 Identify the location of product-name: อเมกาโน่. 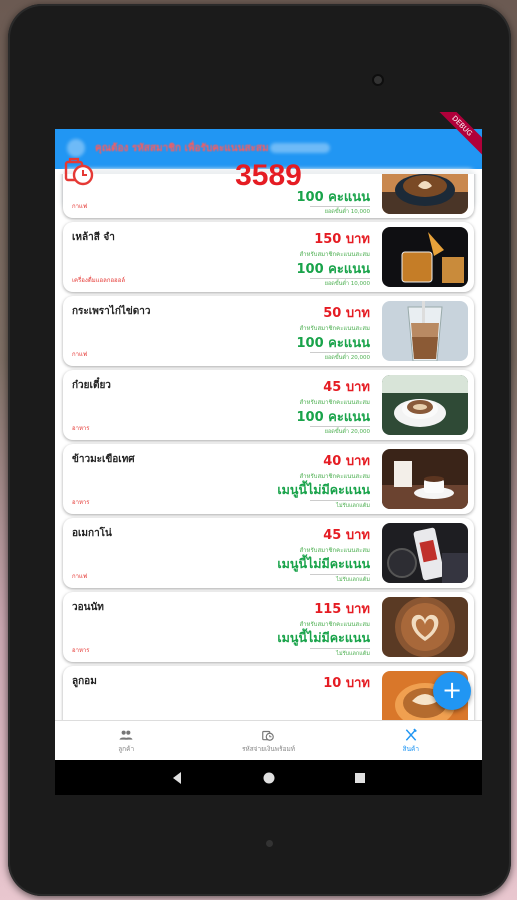
(92, 533).